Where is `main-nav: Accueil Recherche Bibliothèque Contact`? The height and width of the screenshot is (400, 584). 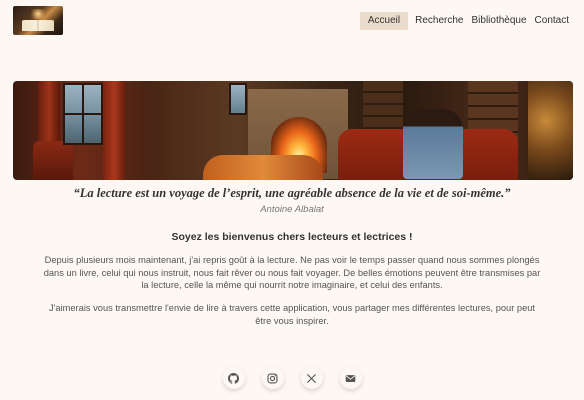 main-nav: Accueil Recherche Bibliothèque Contact is located at coordinates (466, 21).